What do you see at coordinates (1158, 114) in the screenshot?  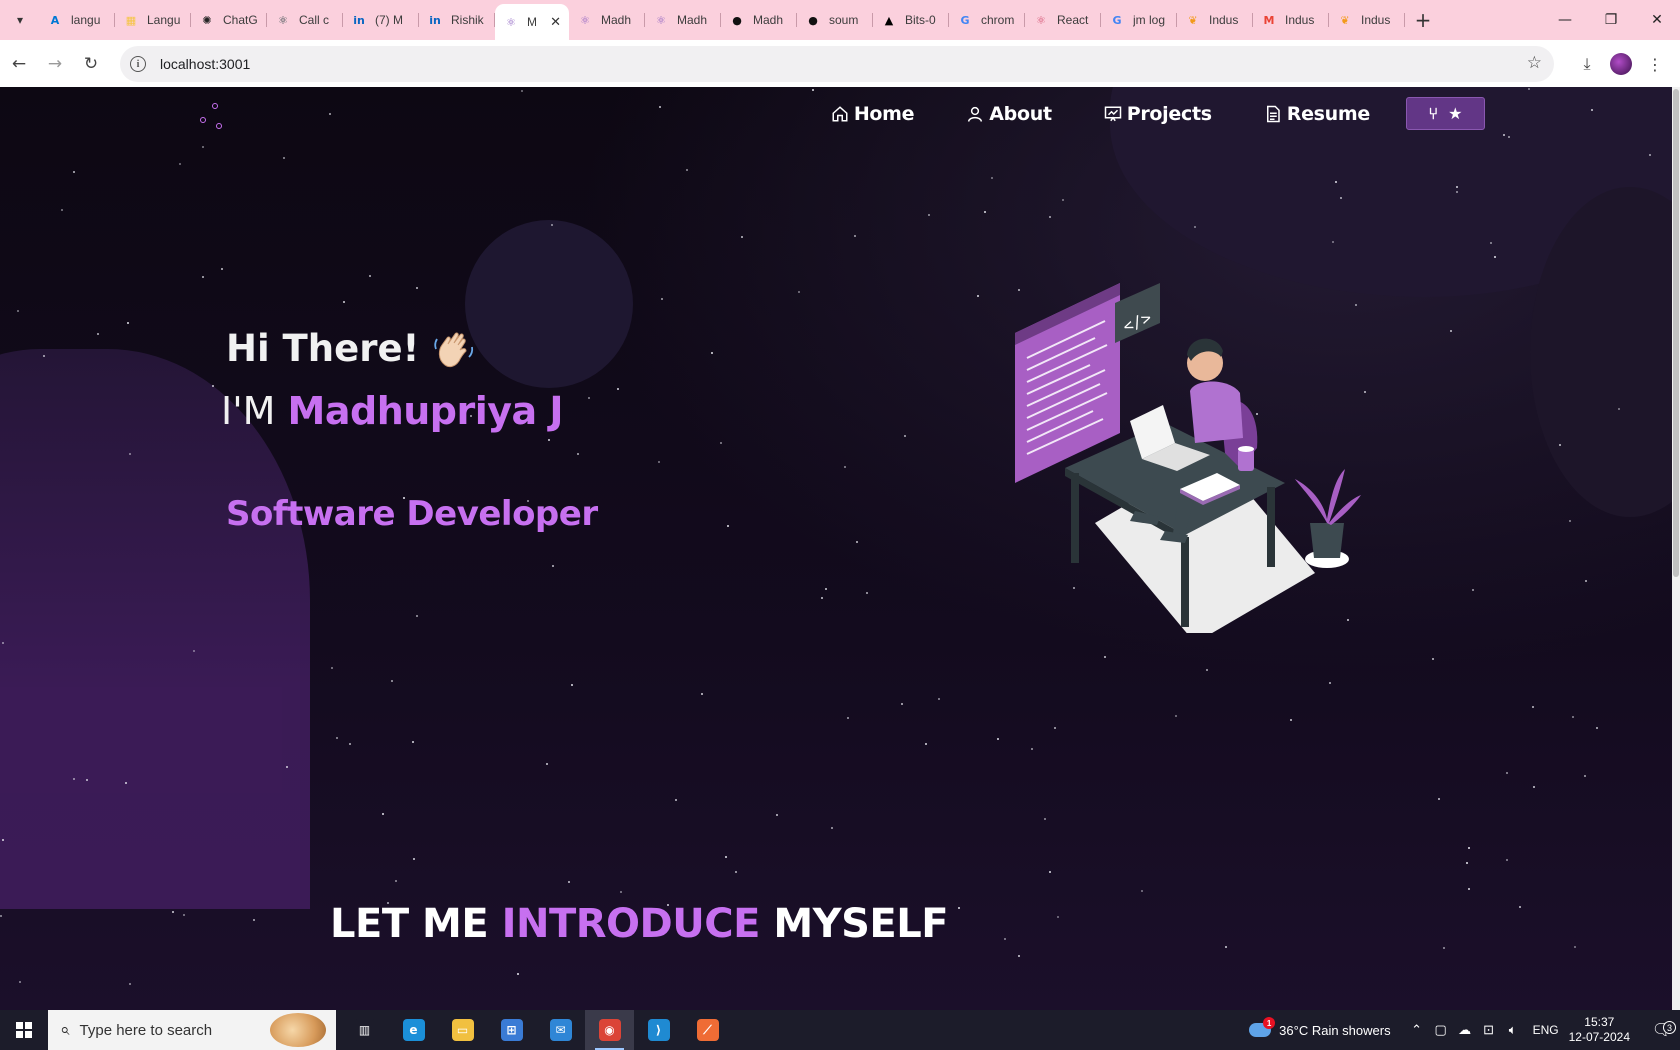 I see `nav-projects: Projects` at bounding box center [1158, 114].